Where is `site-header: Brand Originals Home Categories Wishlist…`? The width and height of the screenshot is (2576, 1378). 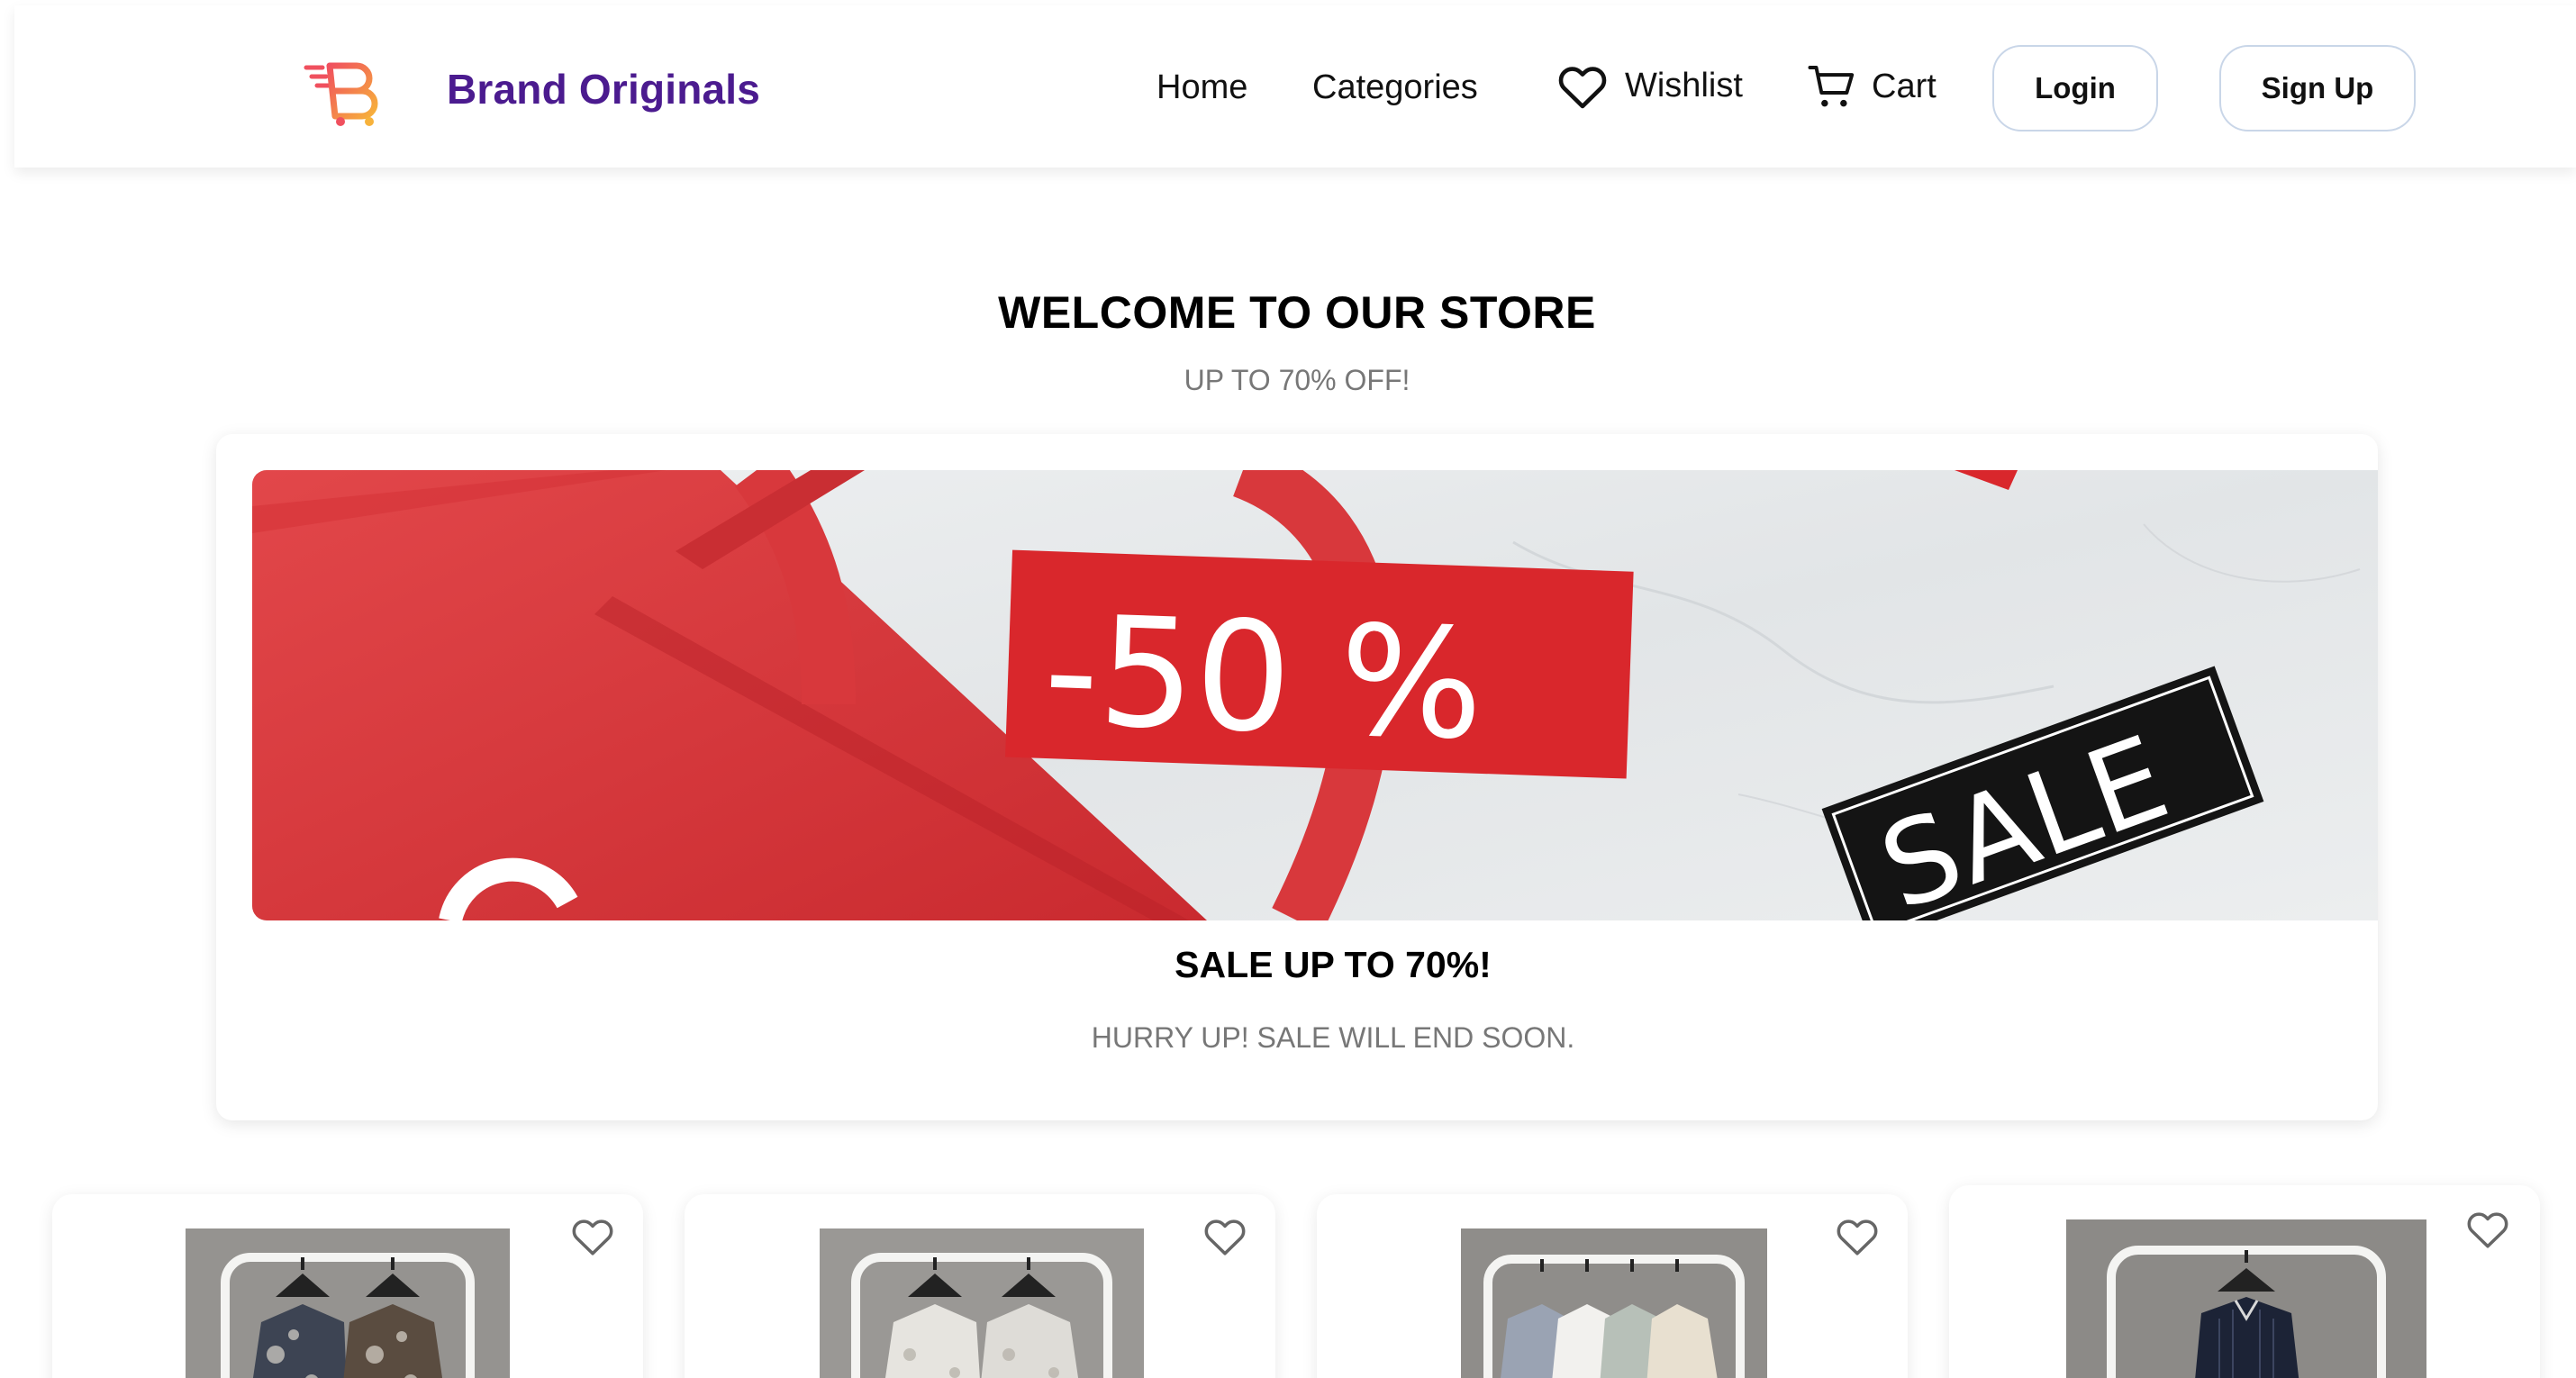 site-header: Brand Originals Home Categories Wishlist… is located at coordinates (1295, 87).